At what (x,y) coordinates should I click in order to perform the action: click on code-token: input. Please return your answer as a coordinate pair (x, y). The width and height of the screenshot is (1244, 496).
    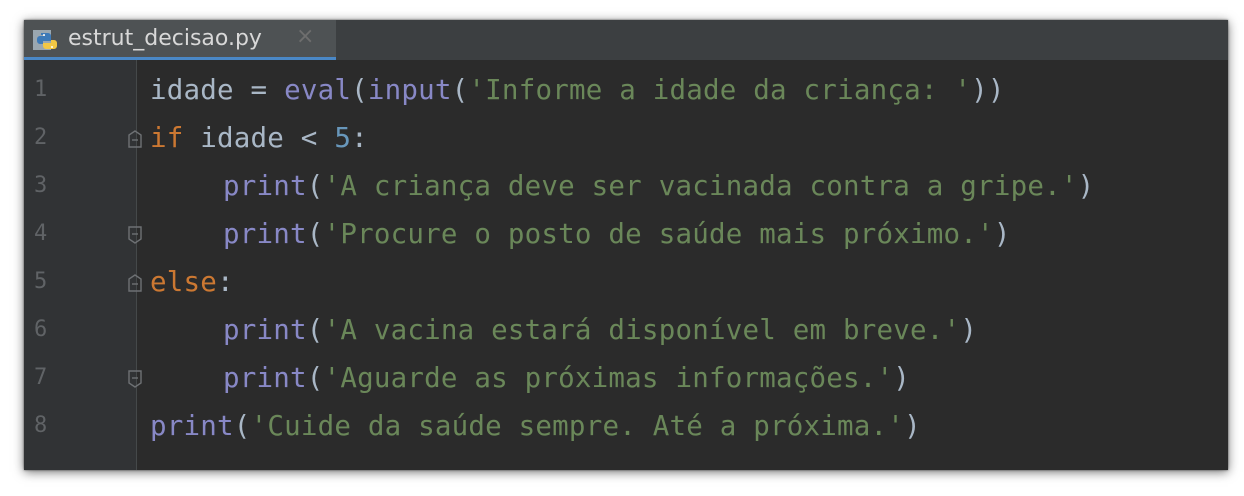
    Looking at the image, I should click on (409, 90).